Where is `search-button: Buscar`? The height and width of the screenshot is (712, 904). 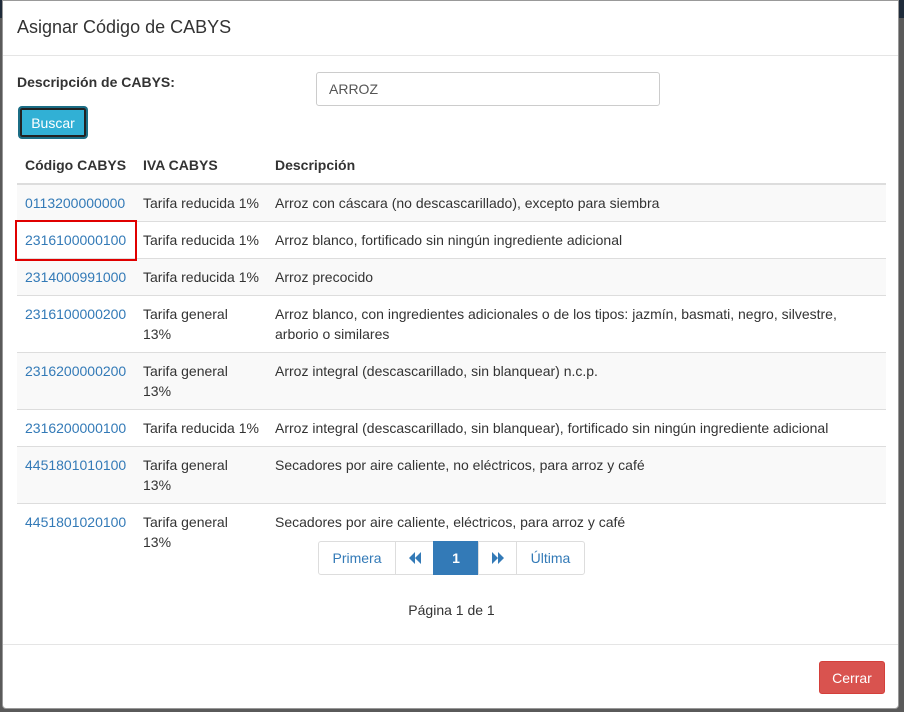 search-button: Buscar is located at coordinates (53, 122).